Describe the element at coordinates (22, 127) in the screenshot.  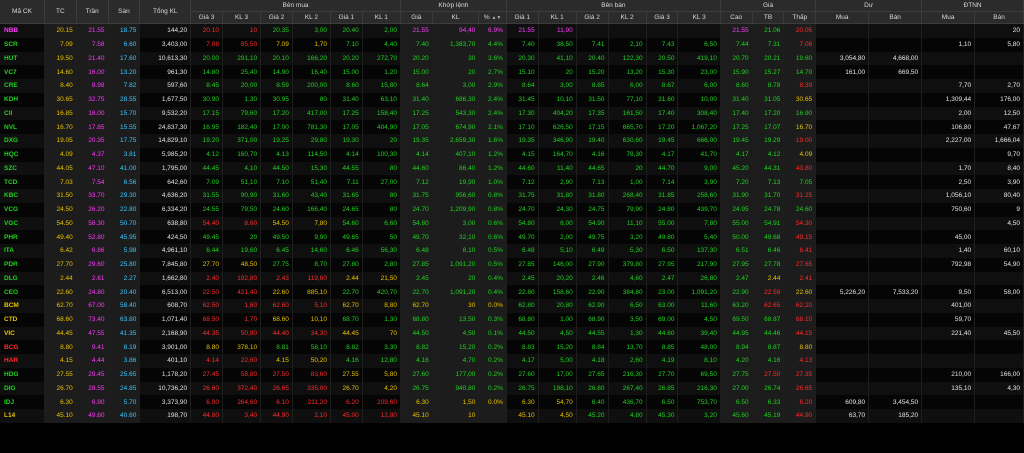
I see `symbol-cell: NVL` at that location.